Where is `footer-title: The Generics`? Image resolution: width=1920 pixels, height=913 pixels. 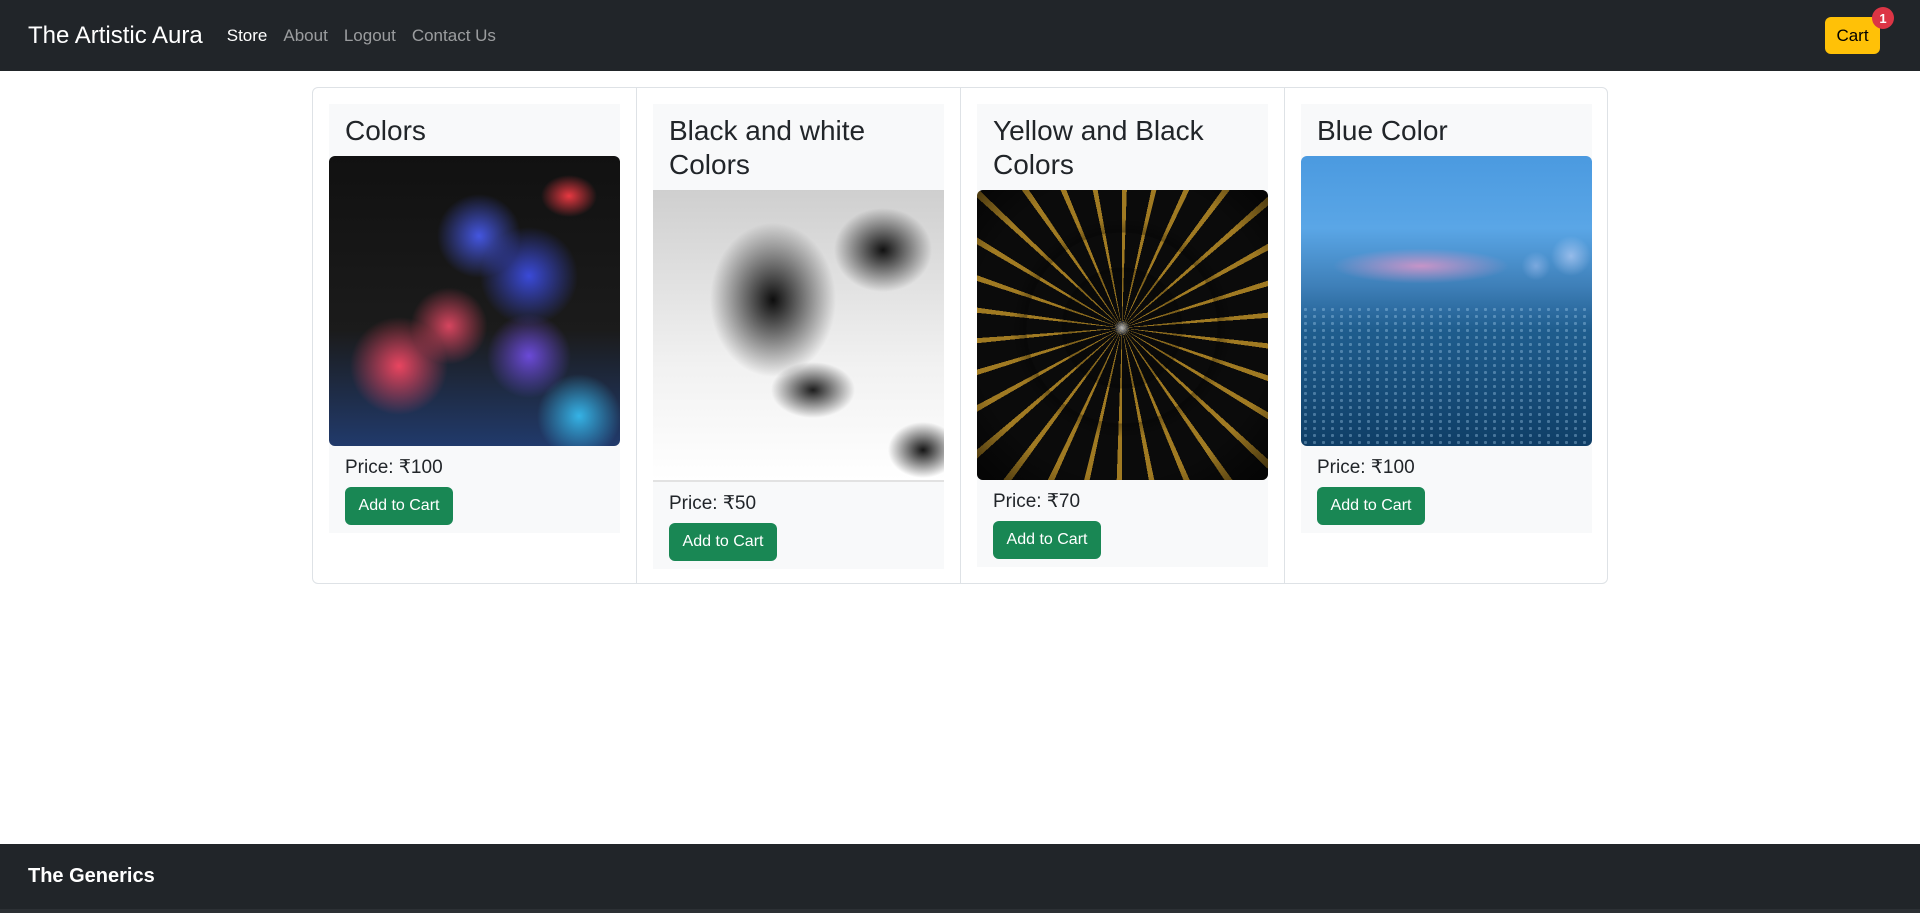 footer-title: The Generics is located at coordinates (91, 876).